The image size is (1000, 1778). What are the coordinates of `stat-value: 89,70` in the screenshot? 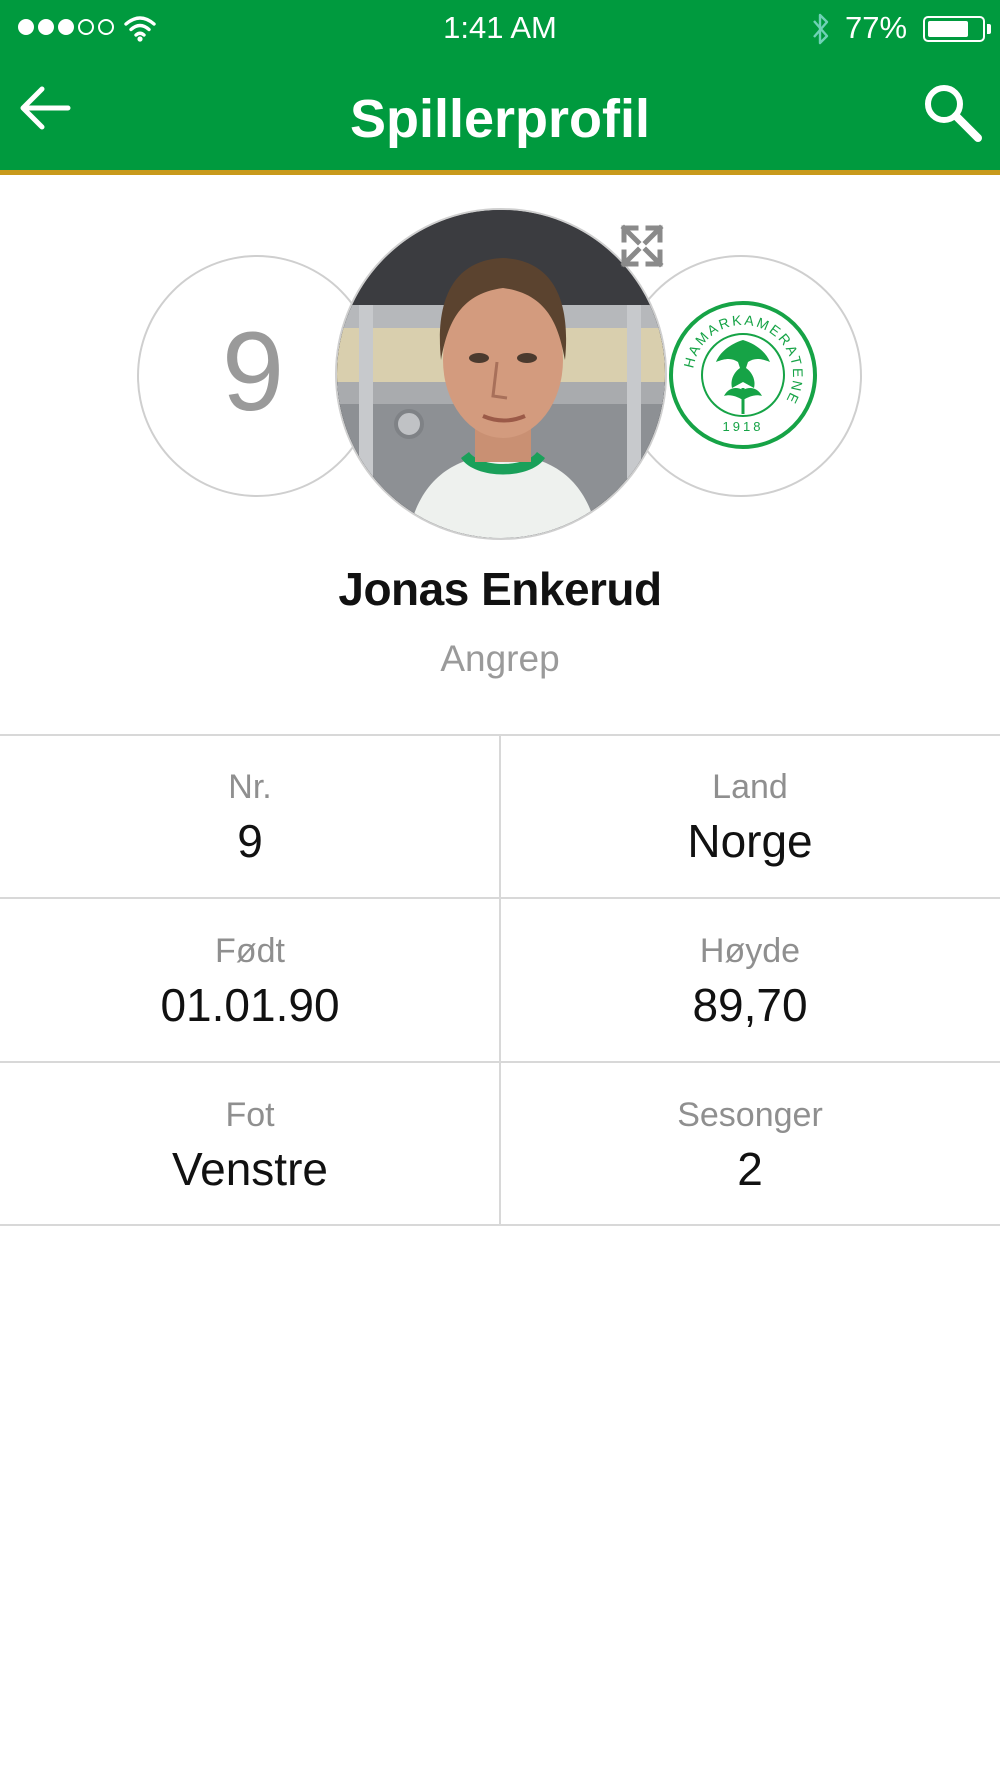 It's located at (750, 1005).